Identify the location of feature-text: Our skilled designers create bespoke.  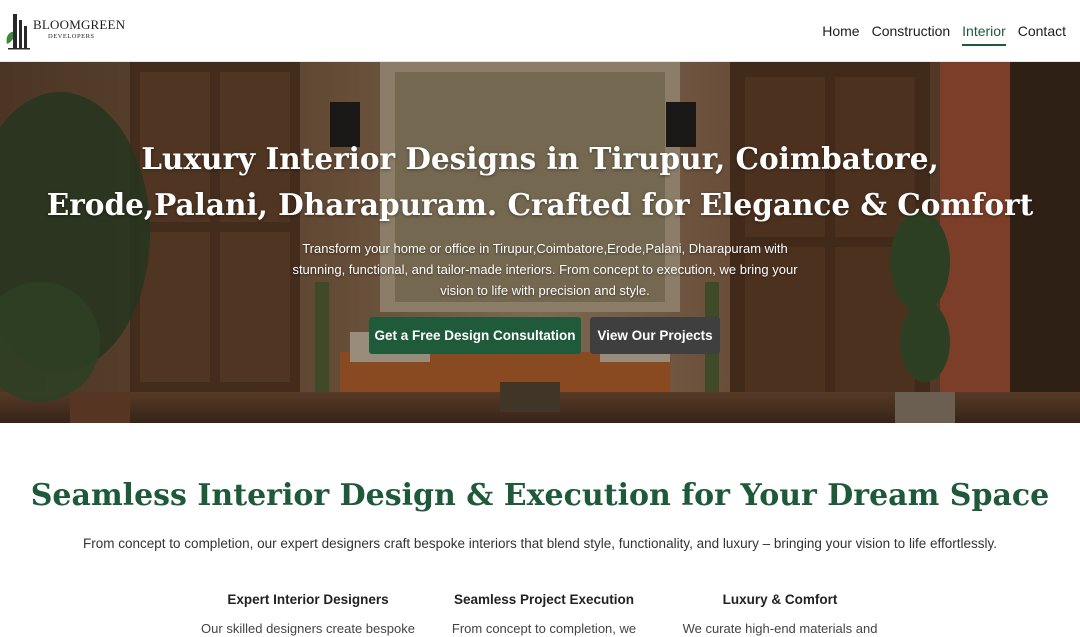
(308, 628).